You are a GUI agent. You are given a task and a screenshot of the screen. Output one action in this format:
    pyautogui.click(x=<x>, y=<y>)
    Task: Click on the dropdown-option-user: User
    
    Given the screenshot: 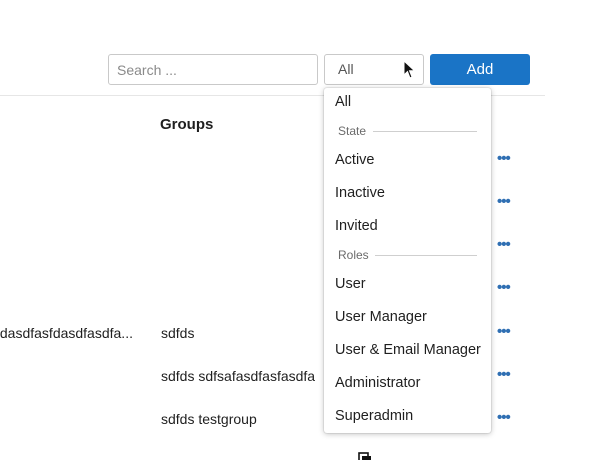 What is the action you would take?
    pyautogui.click(x=350, y=284)
    